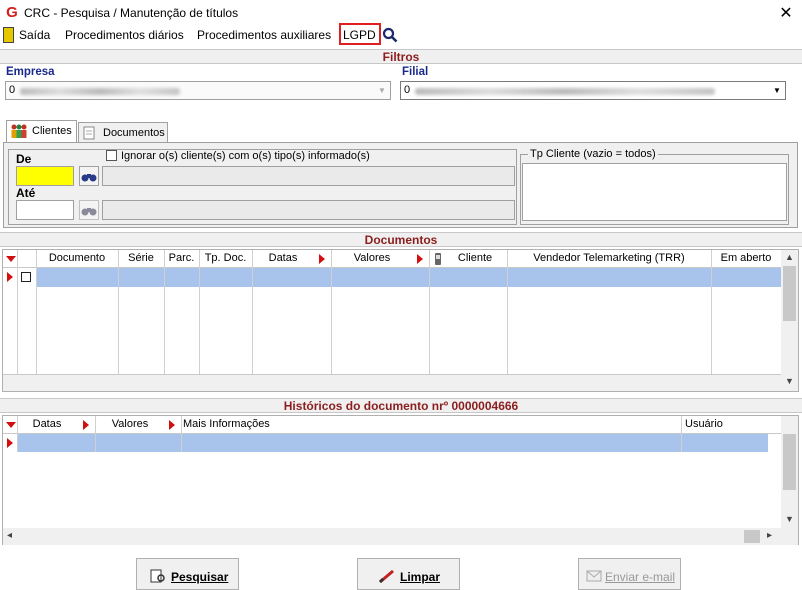 This screenshot has width=802, height=590. What do you see at coordinates (746, 258) in the screenshot?
I see `col-em-aberto: Em aberto` at bounding box center [746, 258].